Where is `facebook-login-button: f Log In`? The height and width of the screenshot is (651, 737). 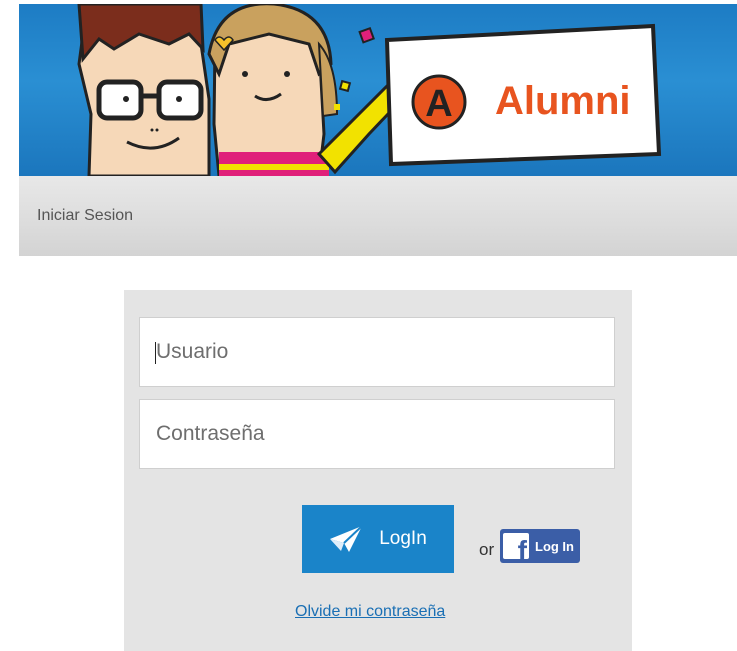 facebook-login-button: f Log In is located at coordinates (540, 546).